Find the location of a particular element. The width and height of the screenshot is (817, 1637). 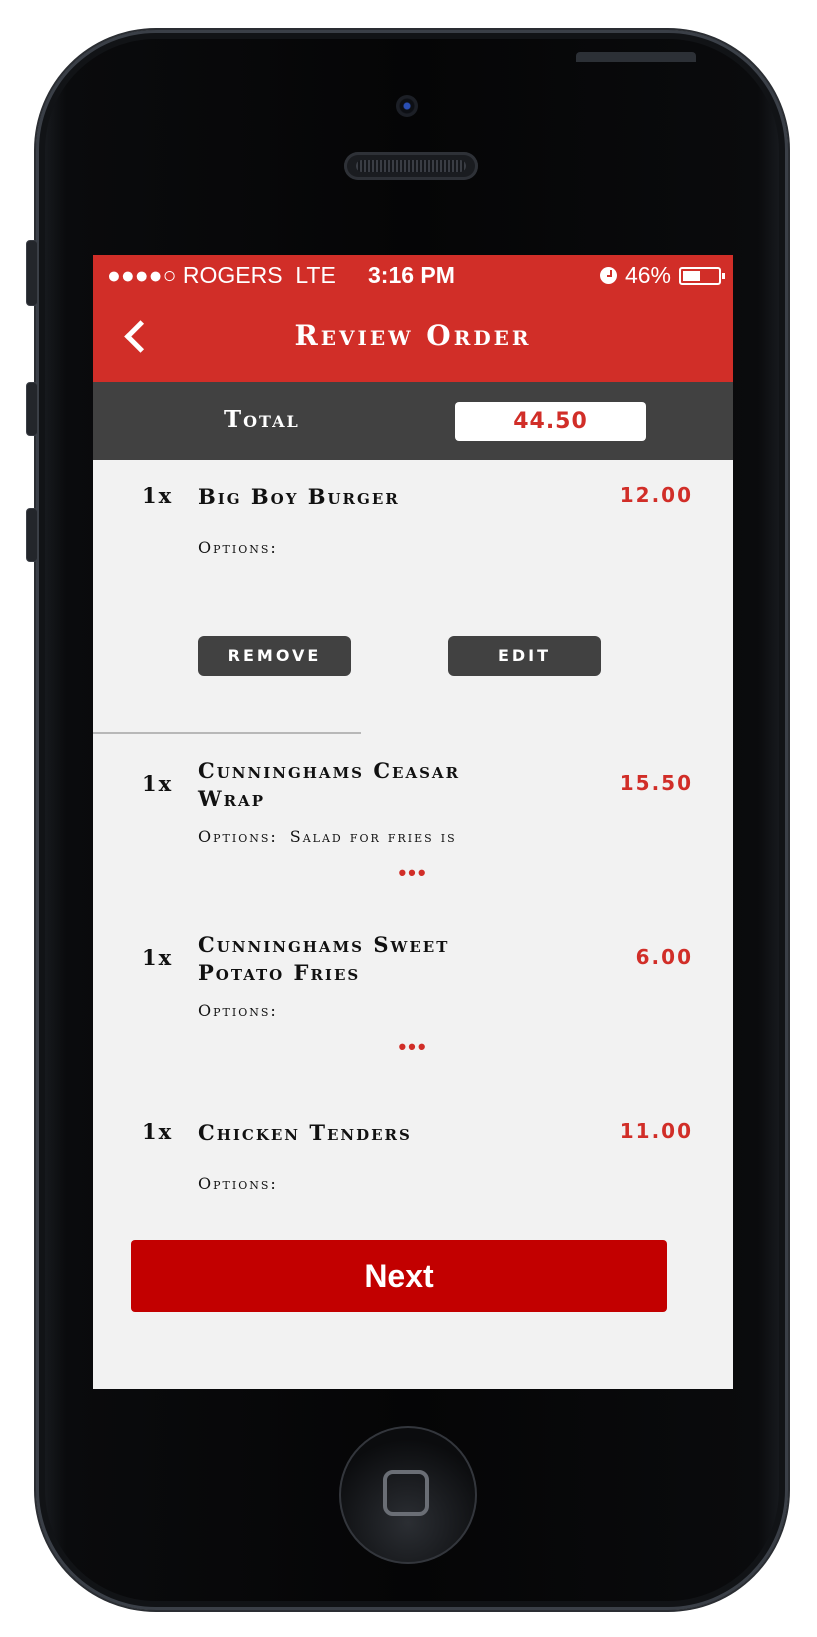

total-label: Total is located at coordinates (262, 419).